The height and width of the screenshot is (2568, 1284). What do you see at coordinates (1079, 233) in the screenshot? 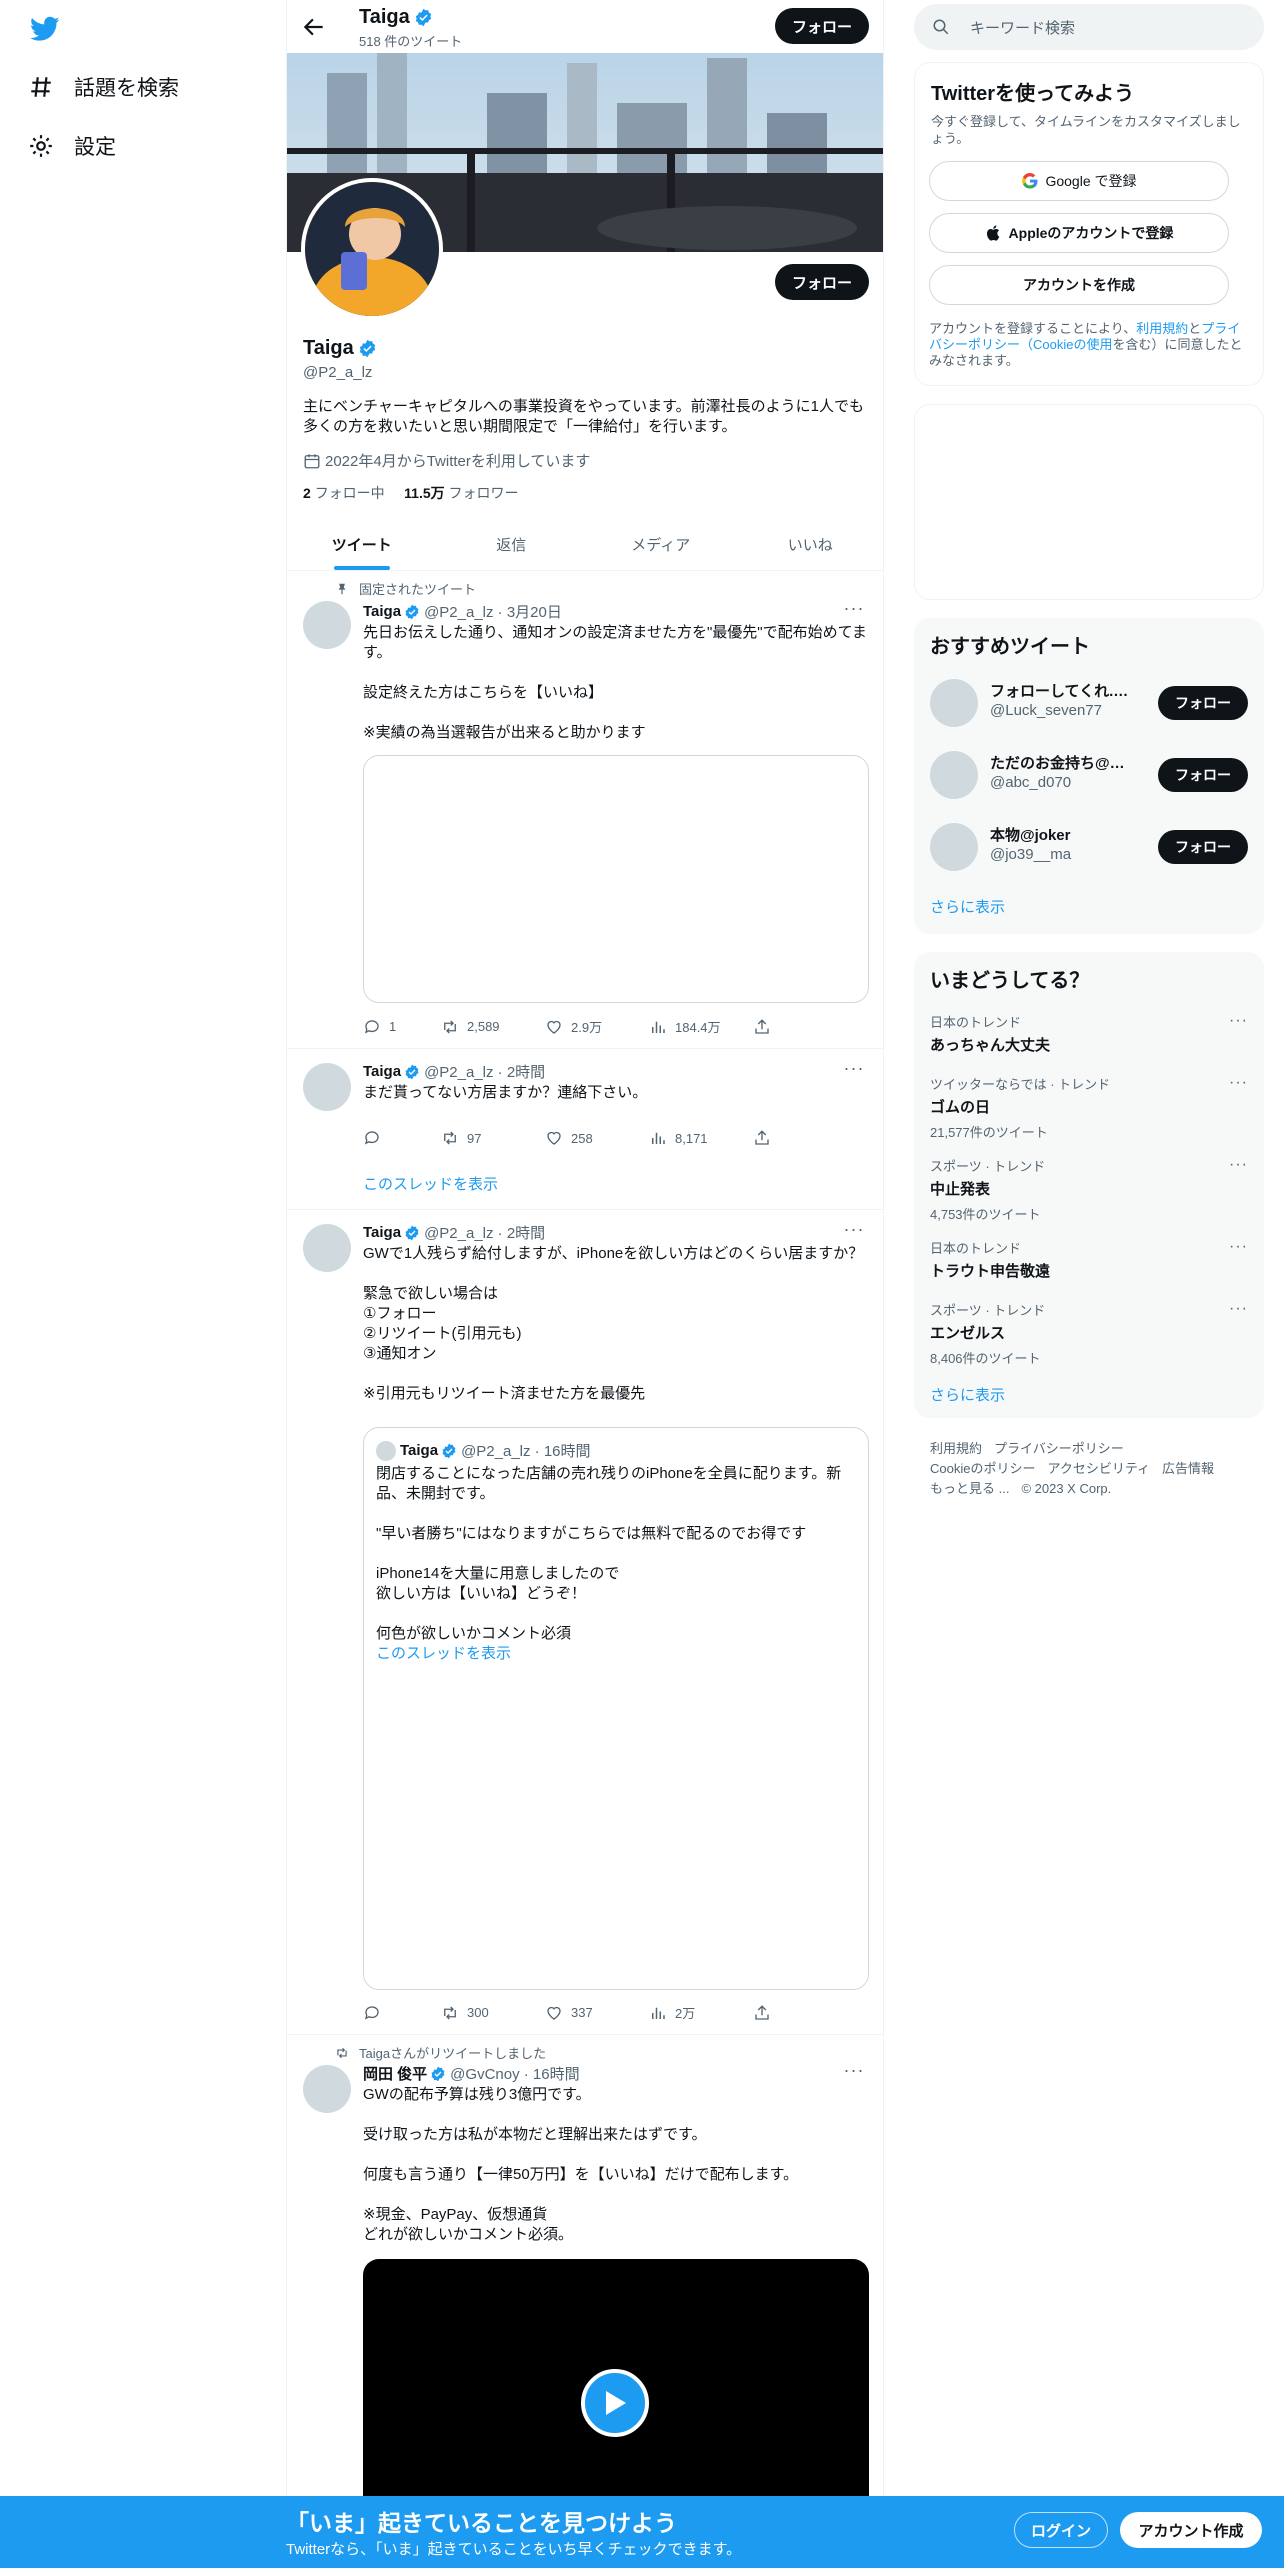
I see `apple-signup-button: Appleのアカウントで登録` at bounding box center [1079, 233].